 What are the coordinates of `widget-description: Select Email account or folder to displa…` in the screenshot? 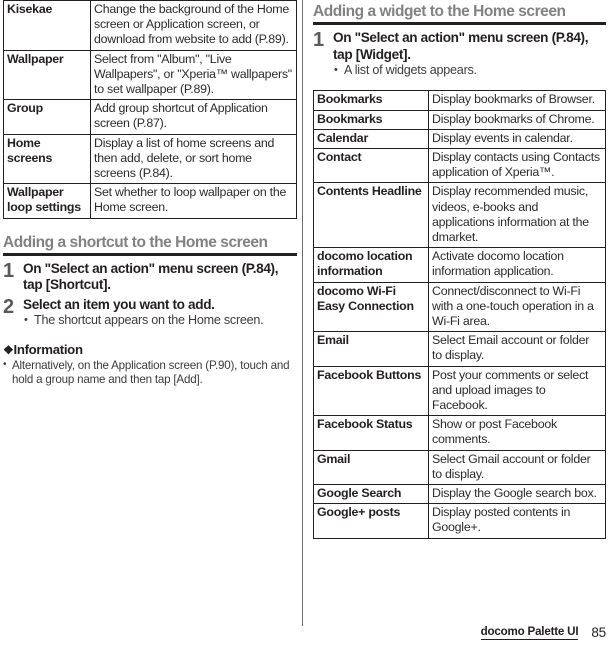 It's located at (517, 349).